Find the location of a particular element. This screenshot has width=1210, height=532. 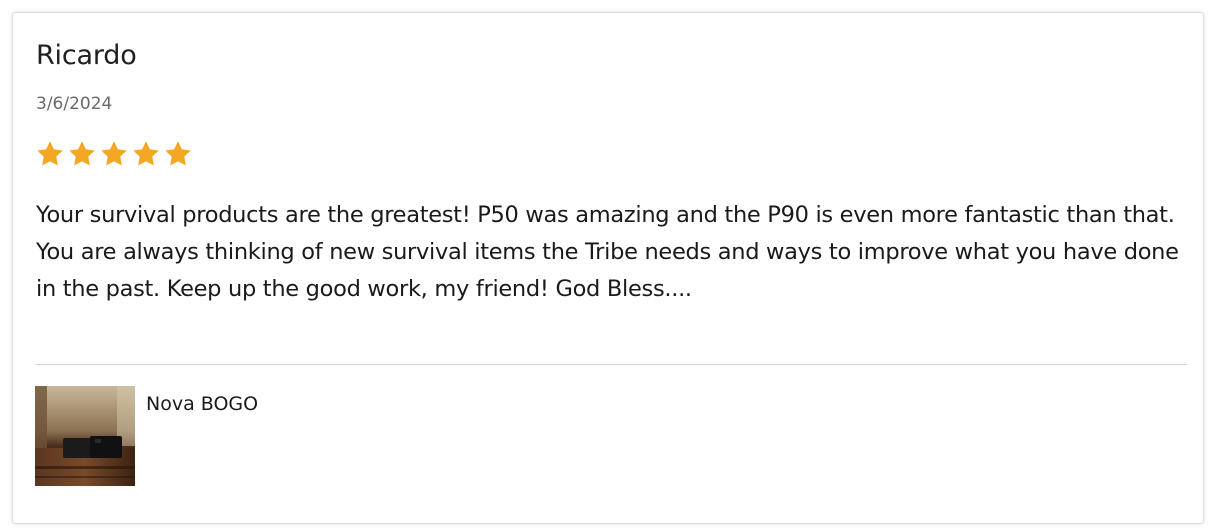

product-name: Nova BOGO is located at coordinates (202, 404).